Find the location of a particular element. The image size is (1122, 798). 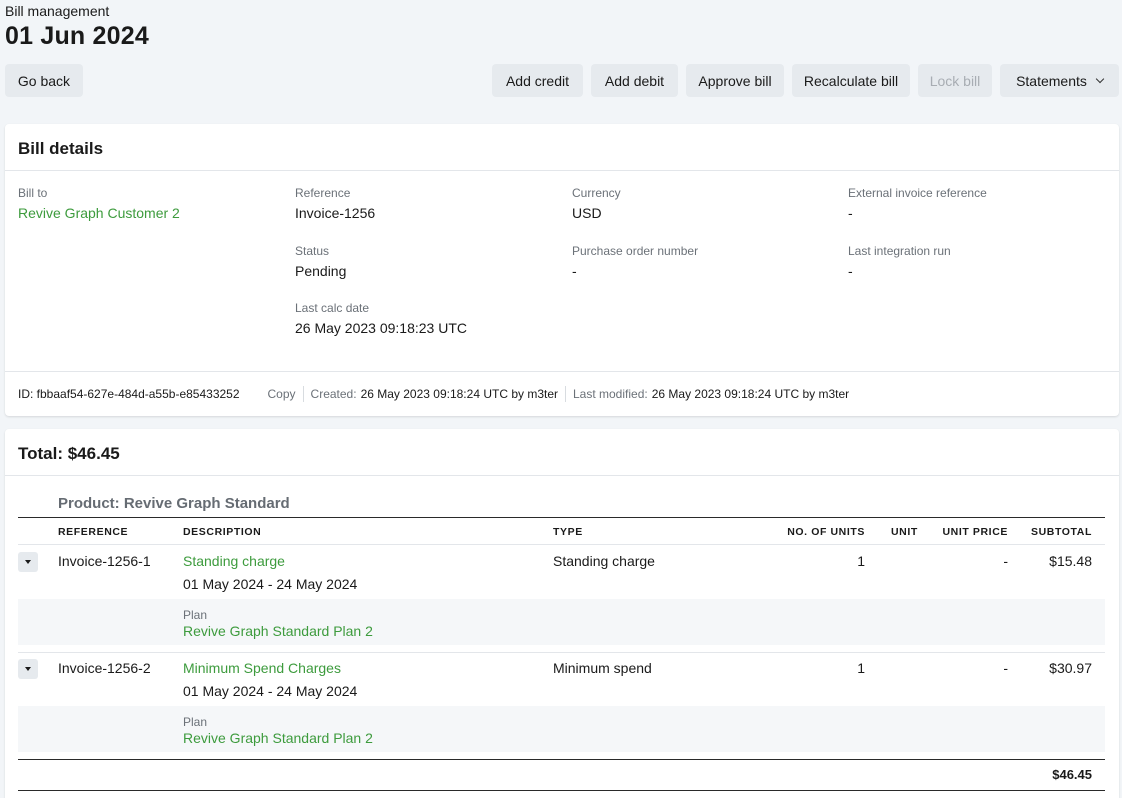

column-header-subtotal: SUBTOTAL is located at coordinates (1061, 532).